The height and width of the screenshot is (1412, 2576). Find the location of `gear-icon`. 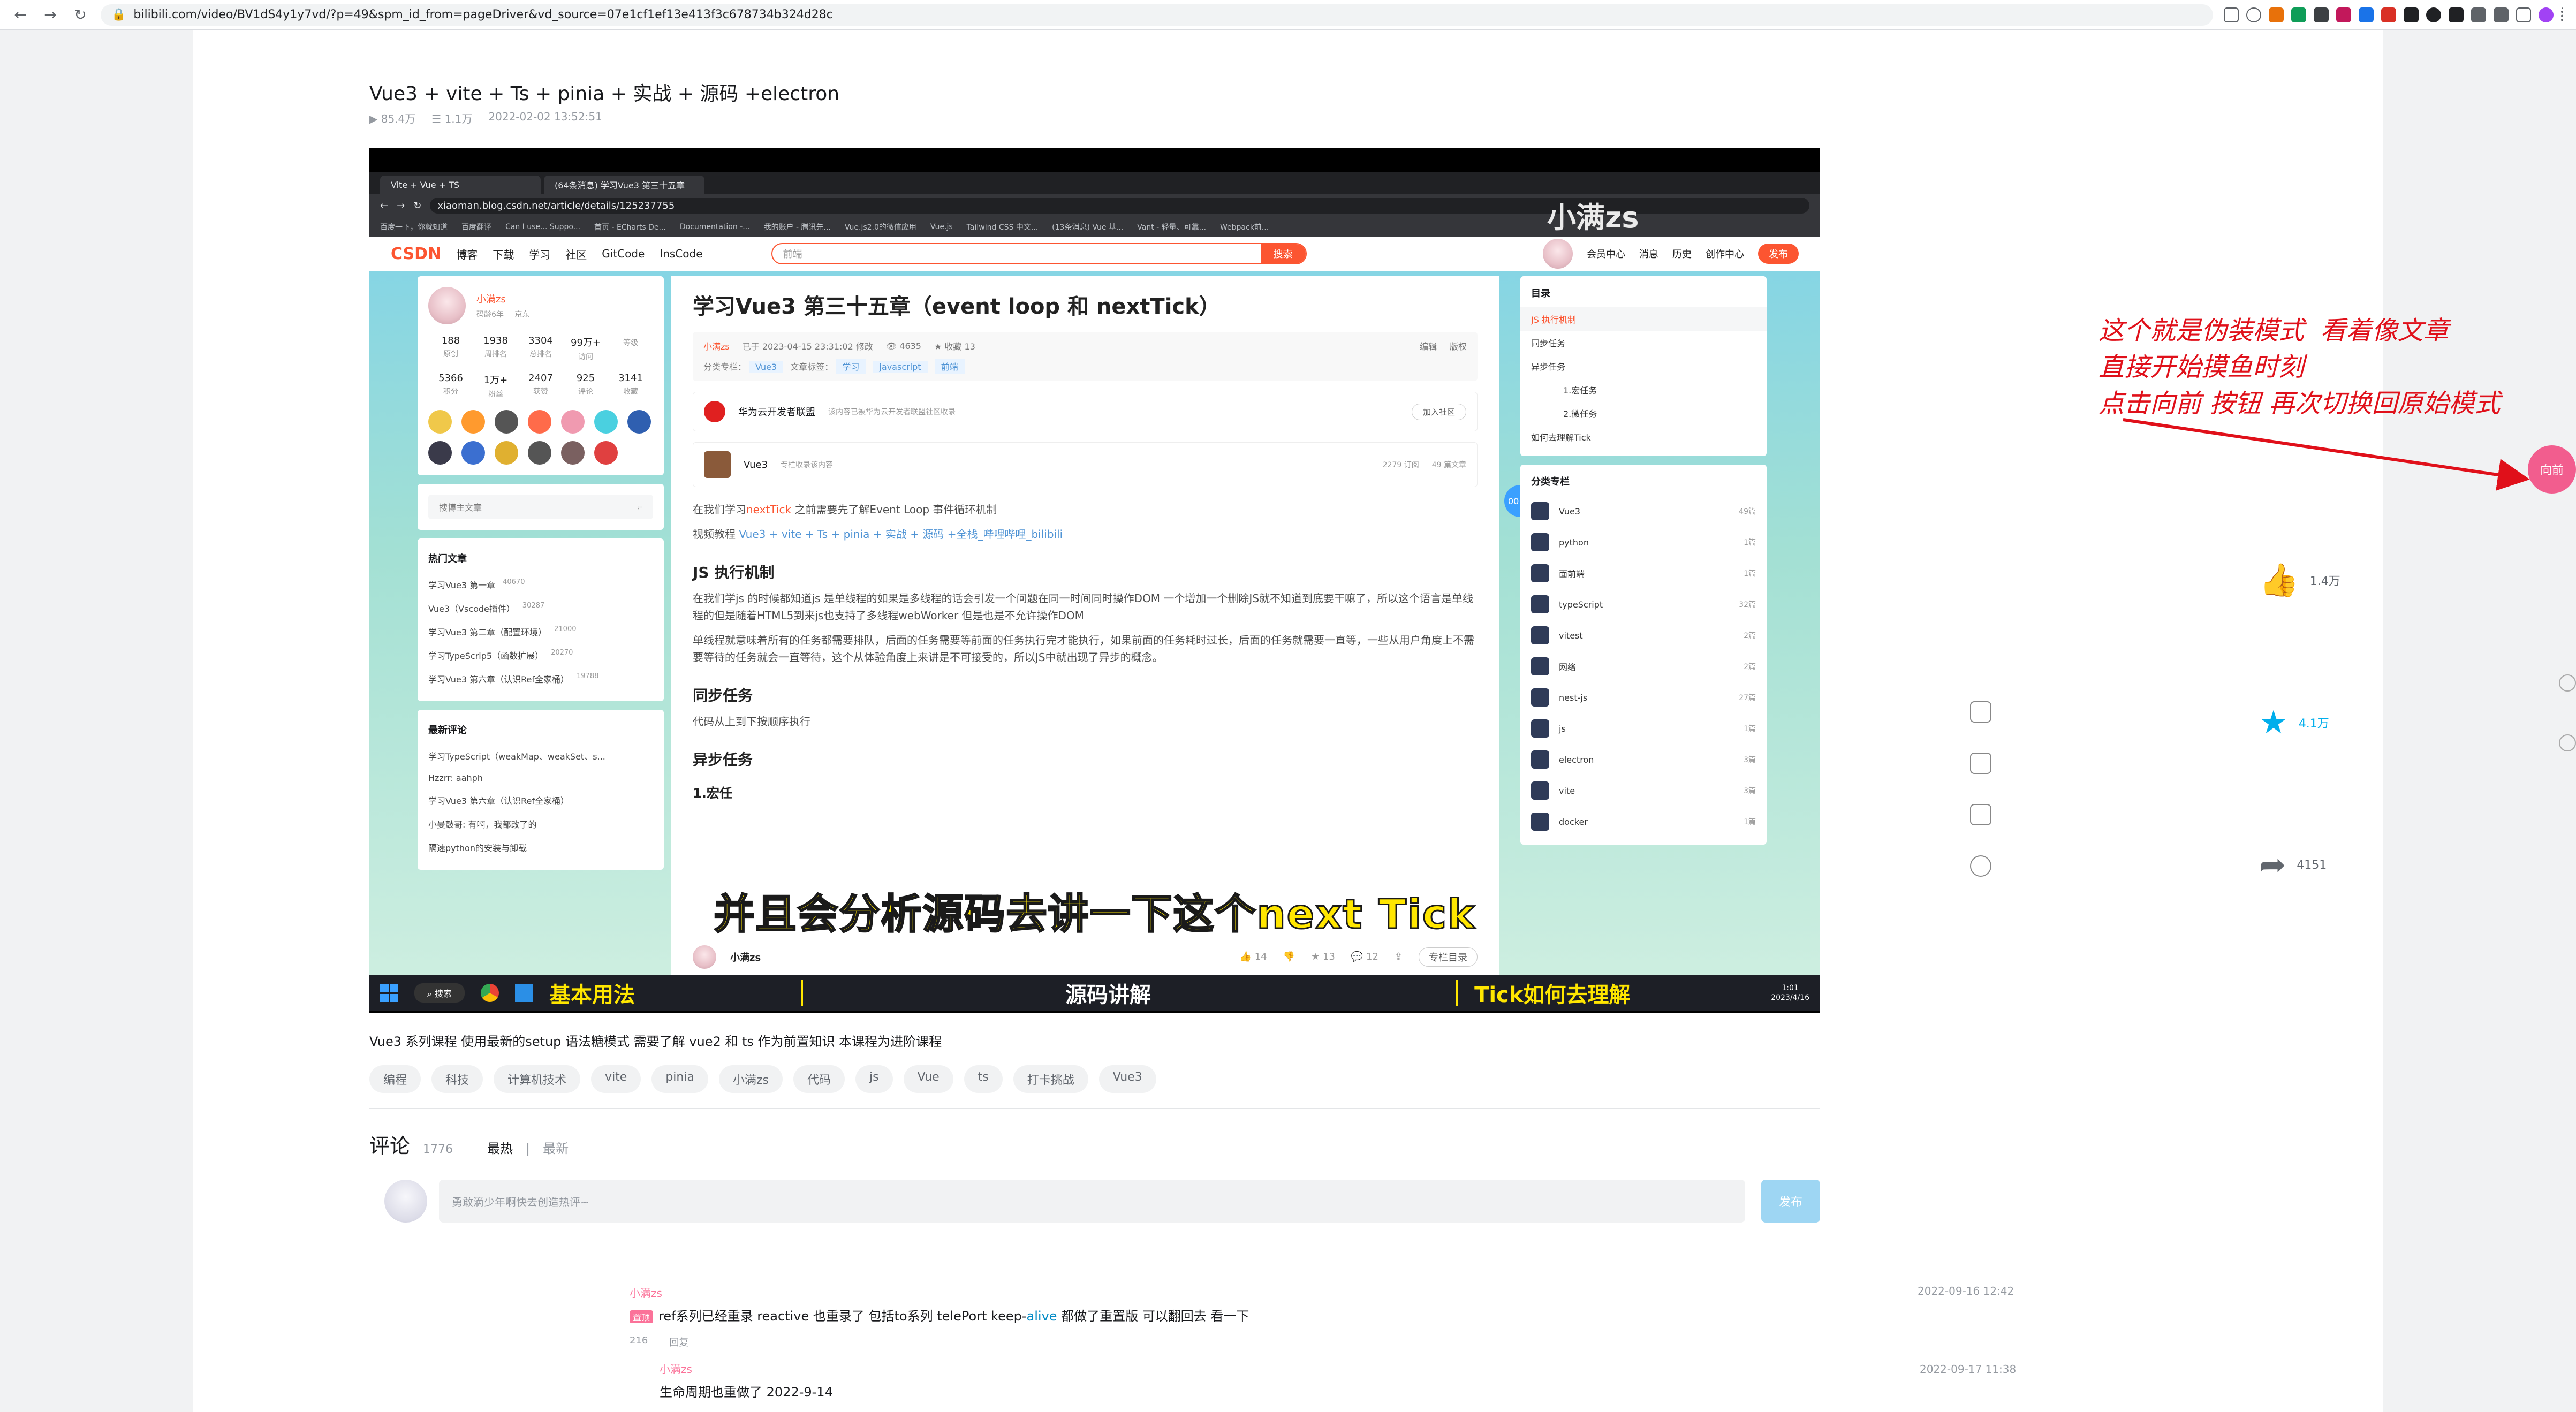

gear-icon is located at coordinates (2567, 742).